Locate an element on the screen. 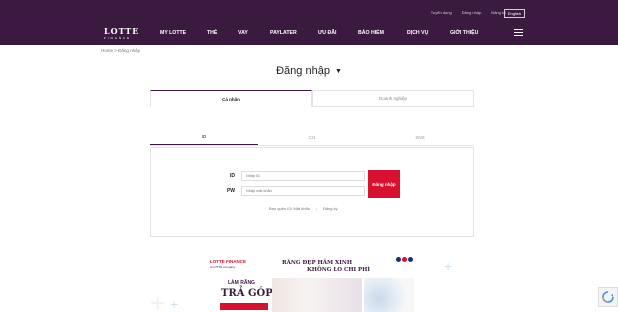 Image resolution: width=618 pixels, height=312 pixels. pw-row: PW is located at coordinates (293, 191).